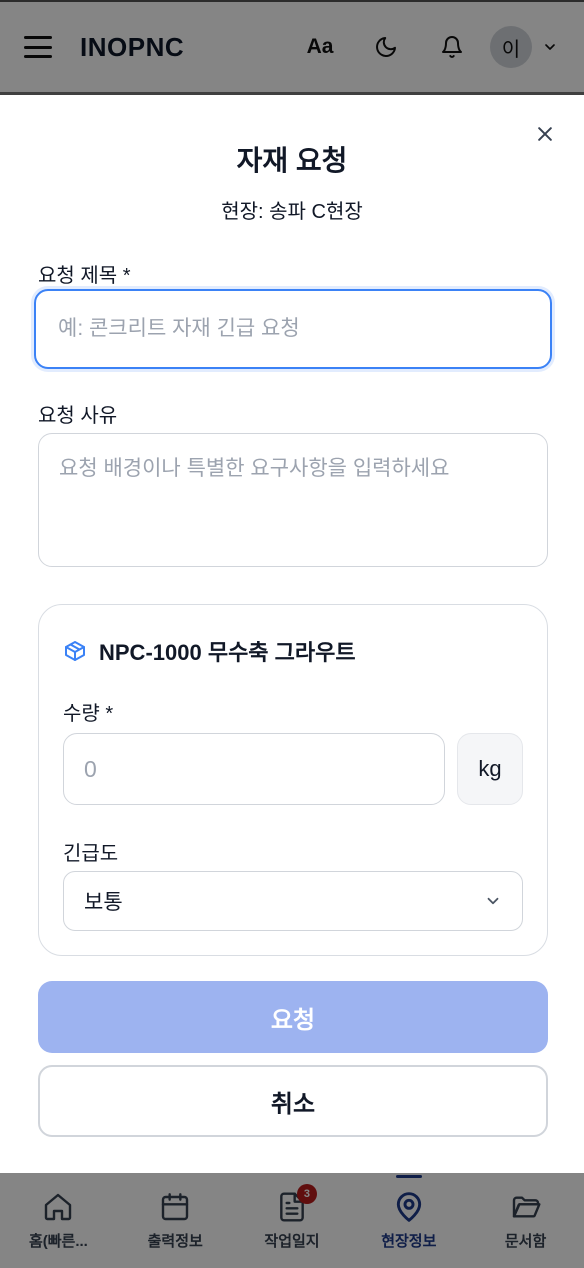  I want to click on urgency-label: 긴급도, so click(91, 854).